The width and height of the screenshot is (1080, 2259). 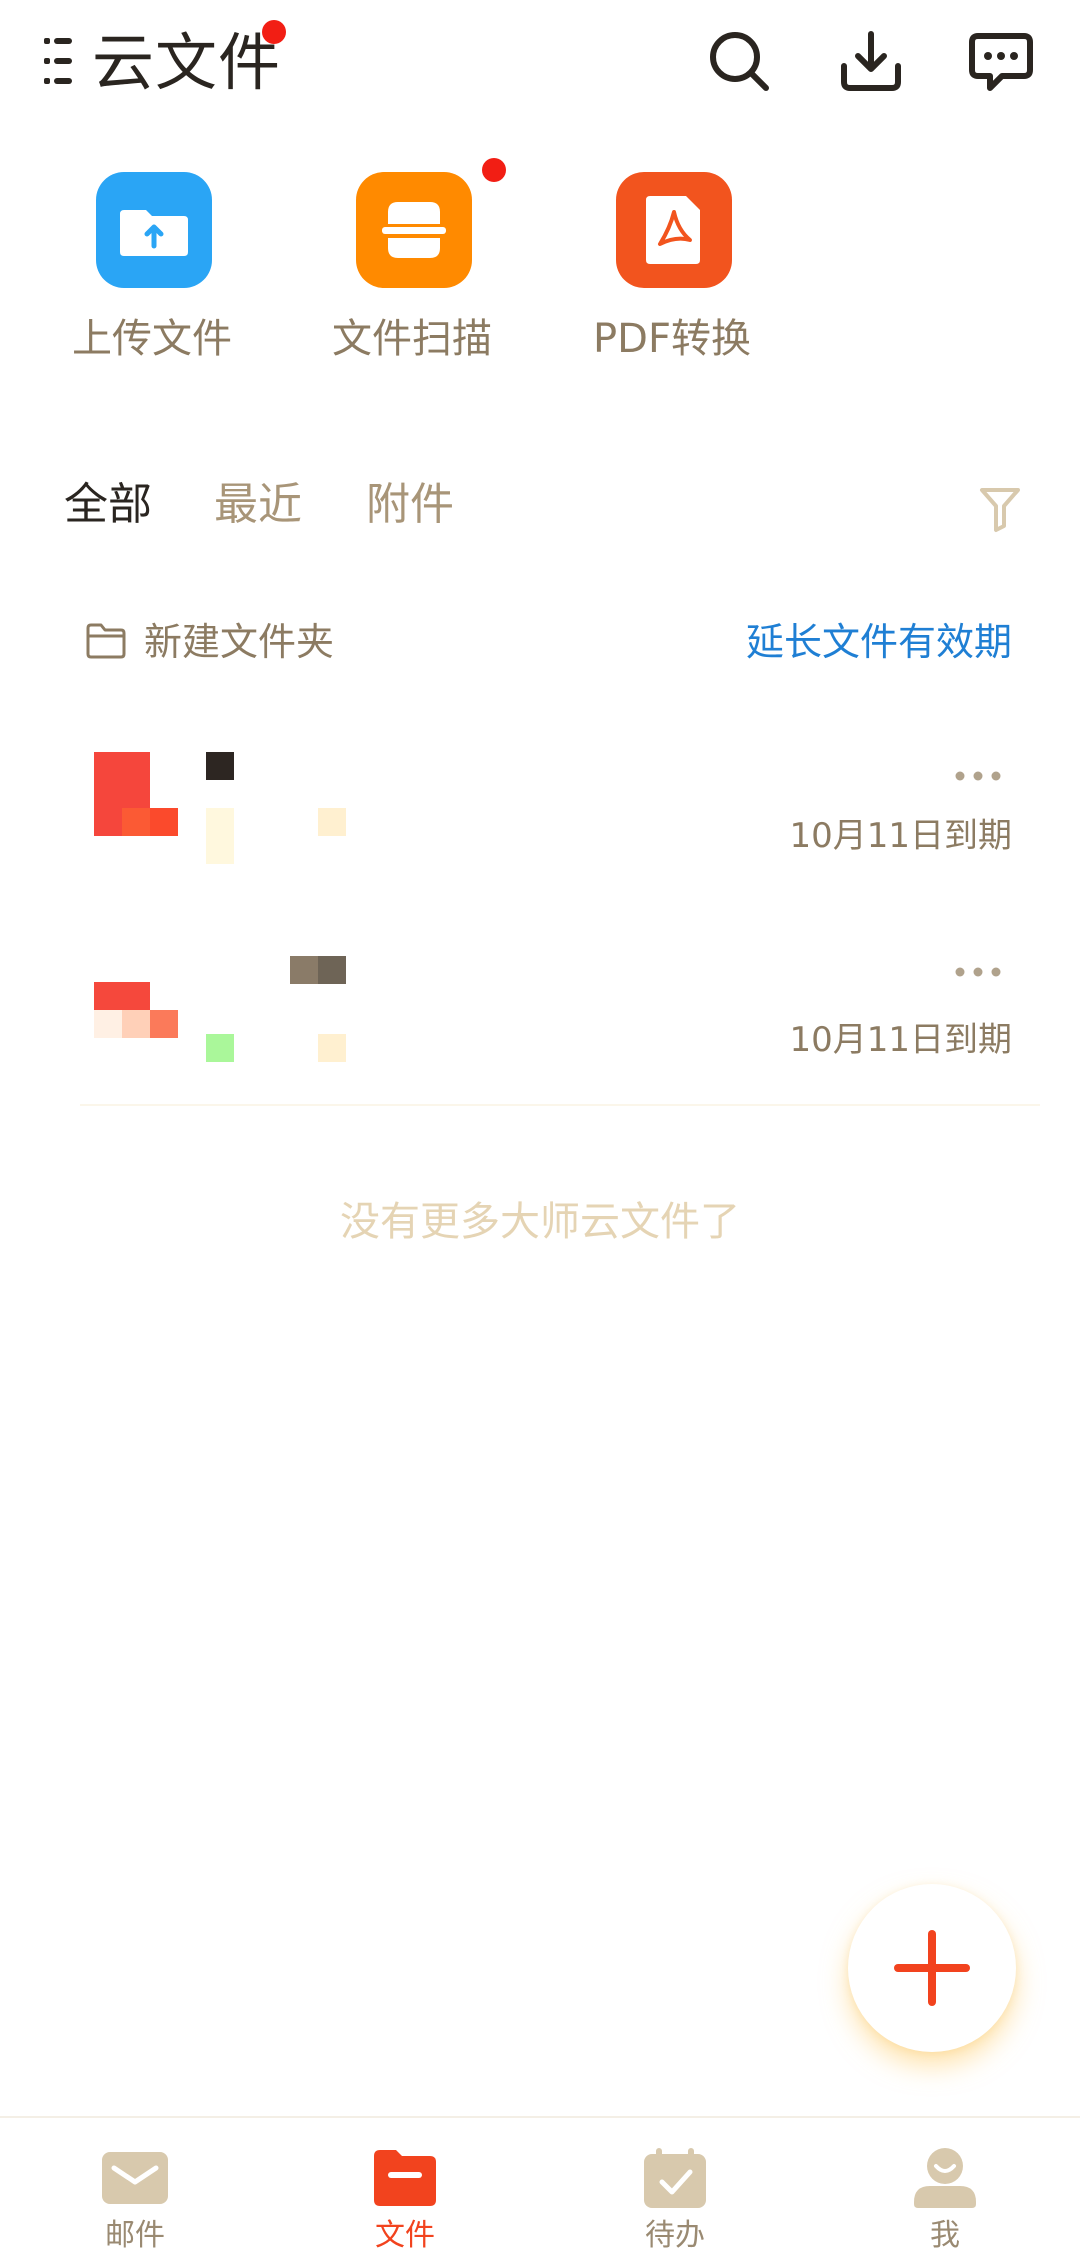 I want to click on menu-icon, so click(x=60, y=61).